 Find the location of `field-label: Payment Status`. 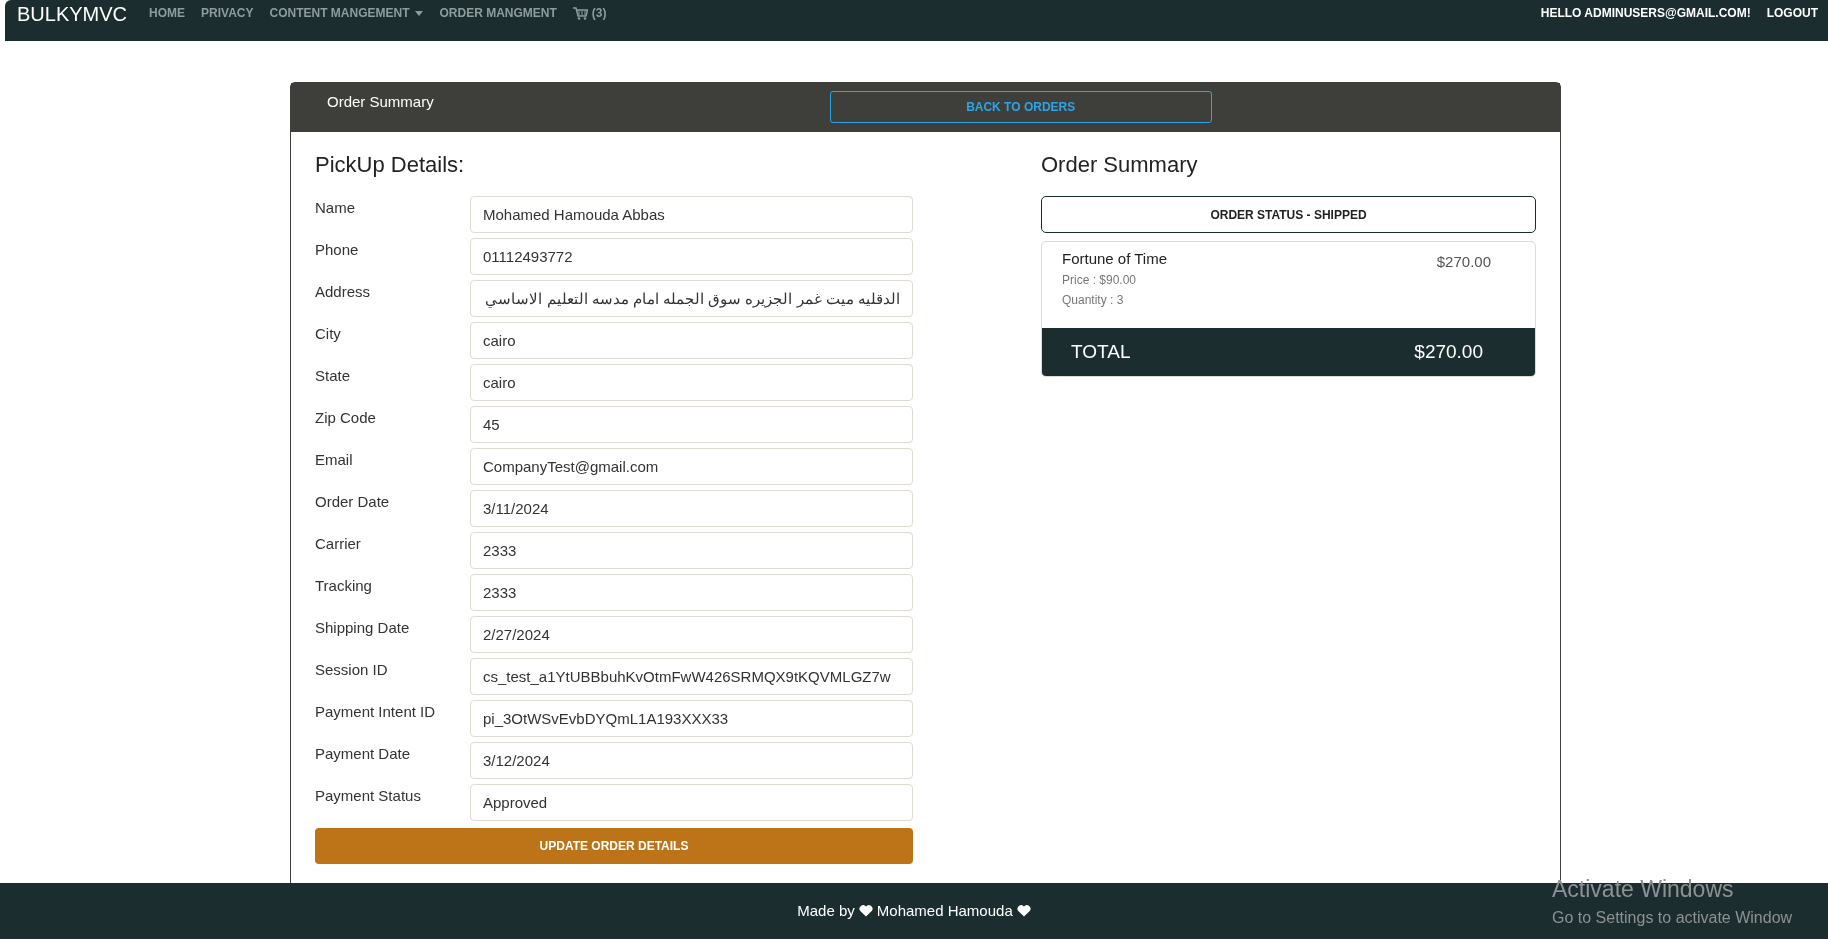

field-label: Payment Status is located at coordinates (368, 796).